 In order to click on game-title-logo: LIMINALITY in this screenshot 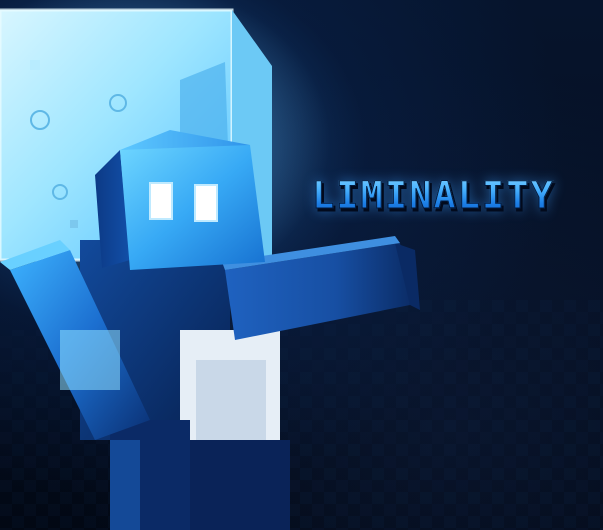, I will do `click(442, 196)`.